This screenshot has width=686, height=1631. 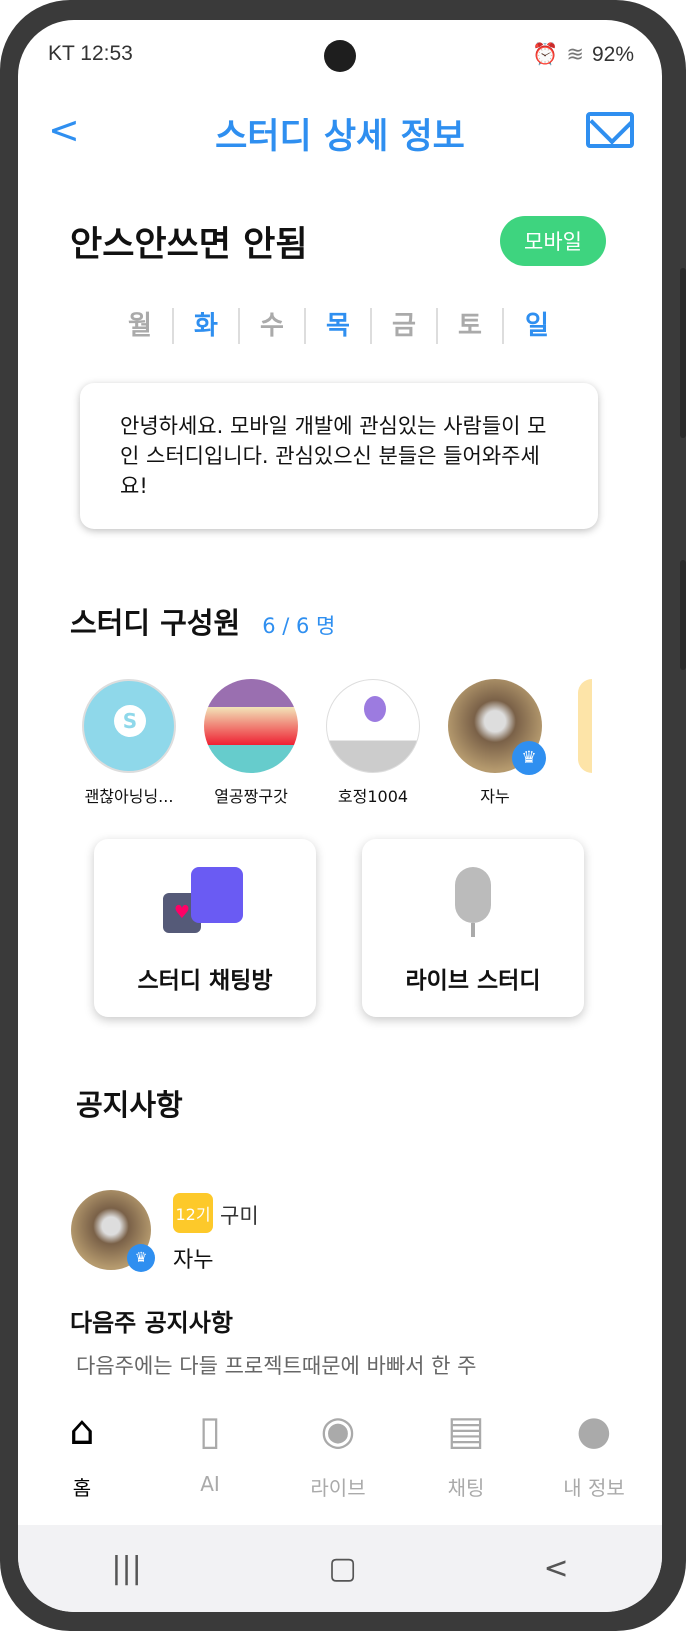 I want to click on tab-my-info: ● 내 정보, so click(x=594, y=1454).